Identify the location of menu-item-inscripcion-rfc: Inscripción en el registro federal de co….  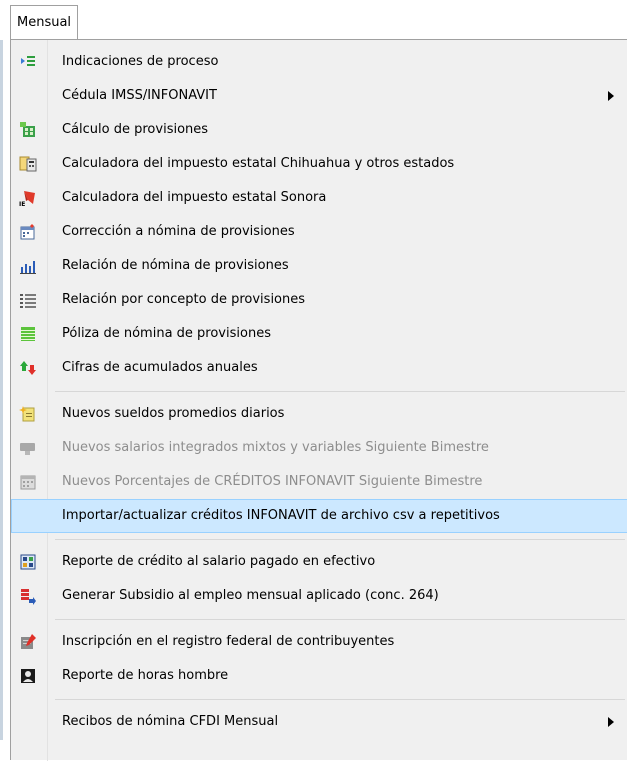
(319, 642).